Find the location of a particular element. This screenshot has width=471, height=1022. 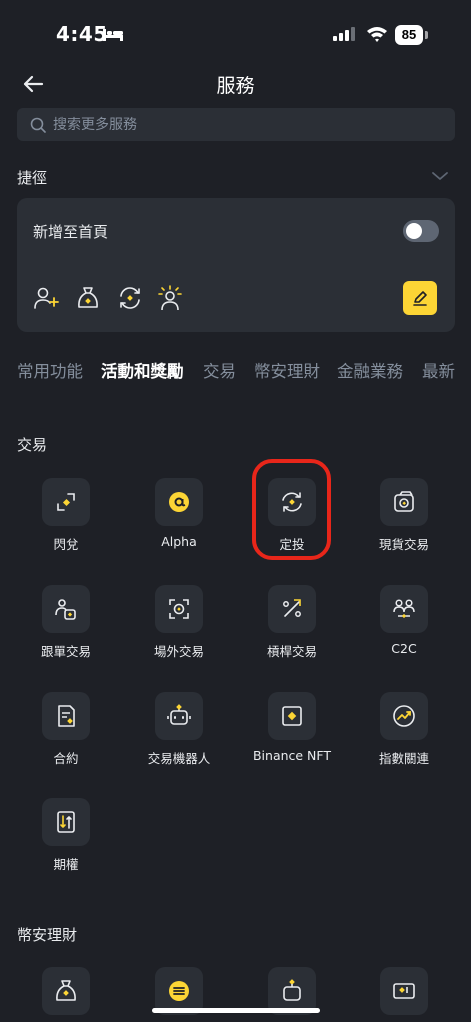

margin-icon is located at coordinates (292, 608).